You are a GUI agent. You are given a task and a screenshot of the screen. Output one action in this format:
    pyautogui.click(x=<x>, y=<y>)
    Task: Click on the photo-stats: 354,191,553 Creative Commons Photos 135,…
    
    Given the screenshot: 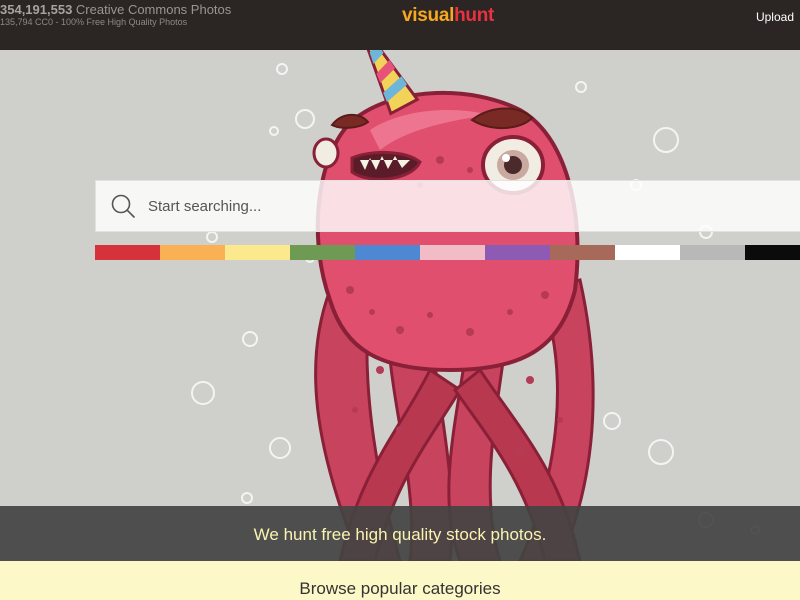 What is the action you would take?
    pyautogui.click(x=115, y=15)
    